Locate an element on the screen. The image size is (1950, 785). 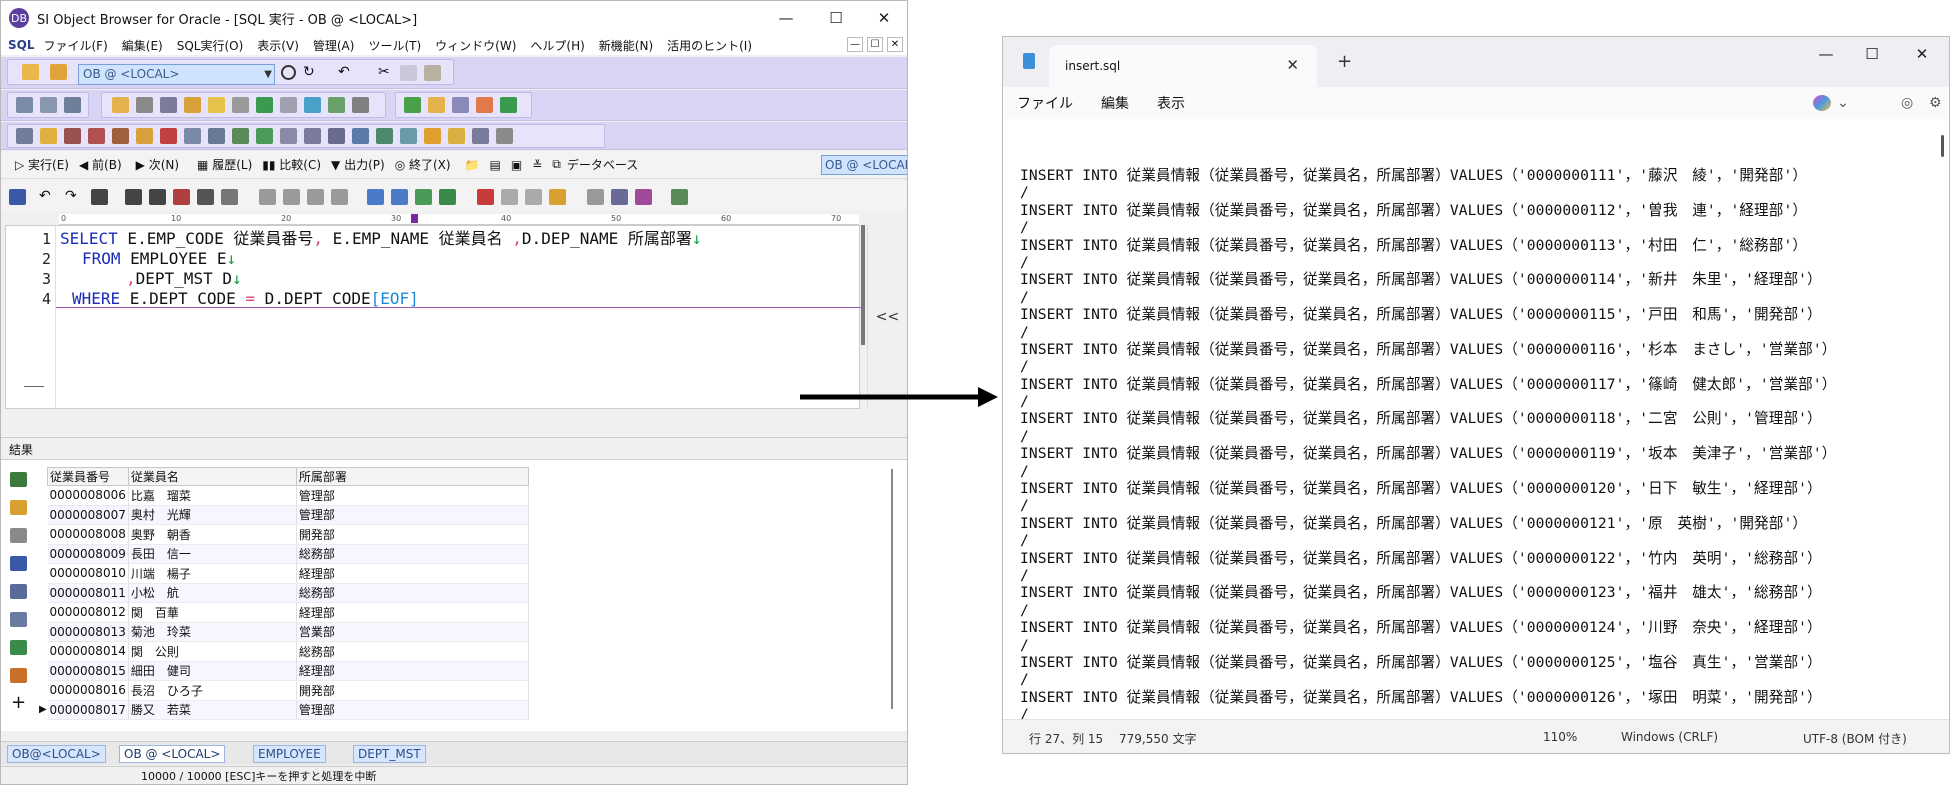
table-cell: 川端 楊子 is located at coordinates (212, 573).